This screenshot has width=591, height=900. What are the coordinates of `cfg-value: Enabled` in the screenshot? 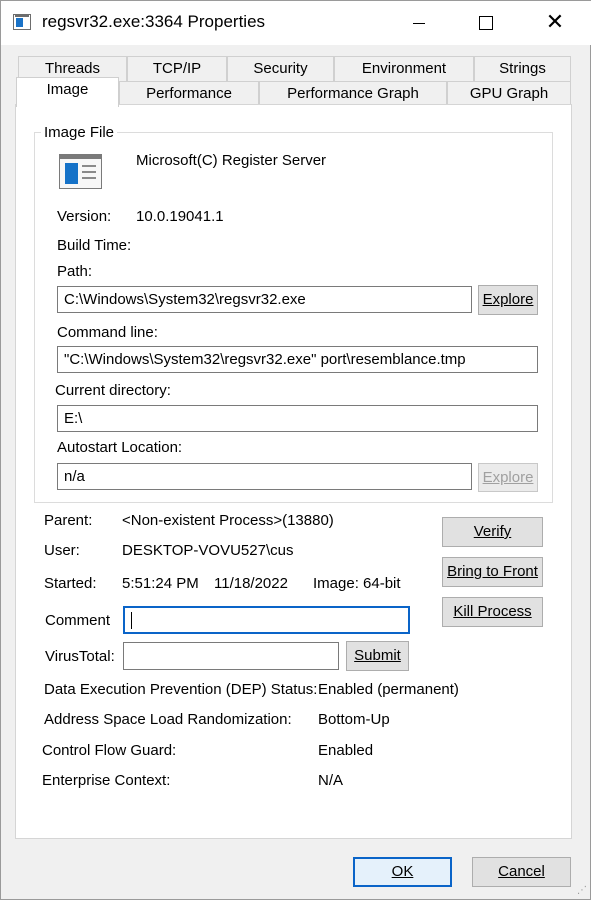 It's located at (346, 750).